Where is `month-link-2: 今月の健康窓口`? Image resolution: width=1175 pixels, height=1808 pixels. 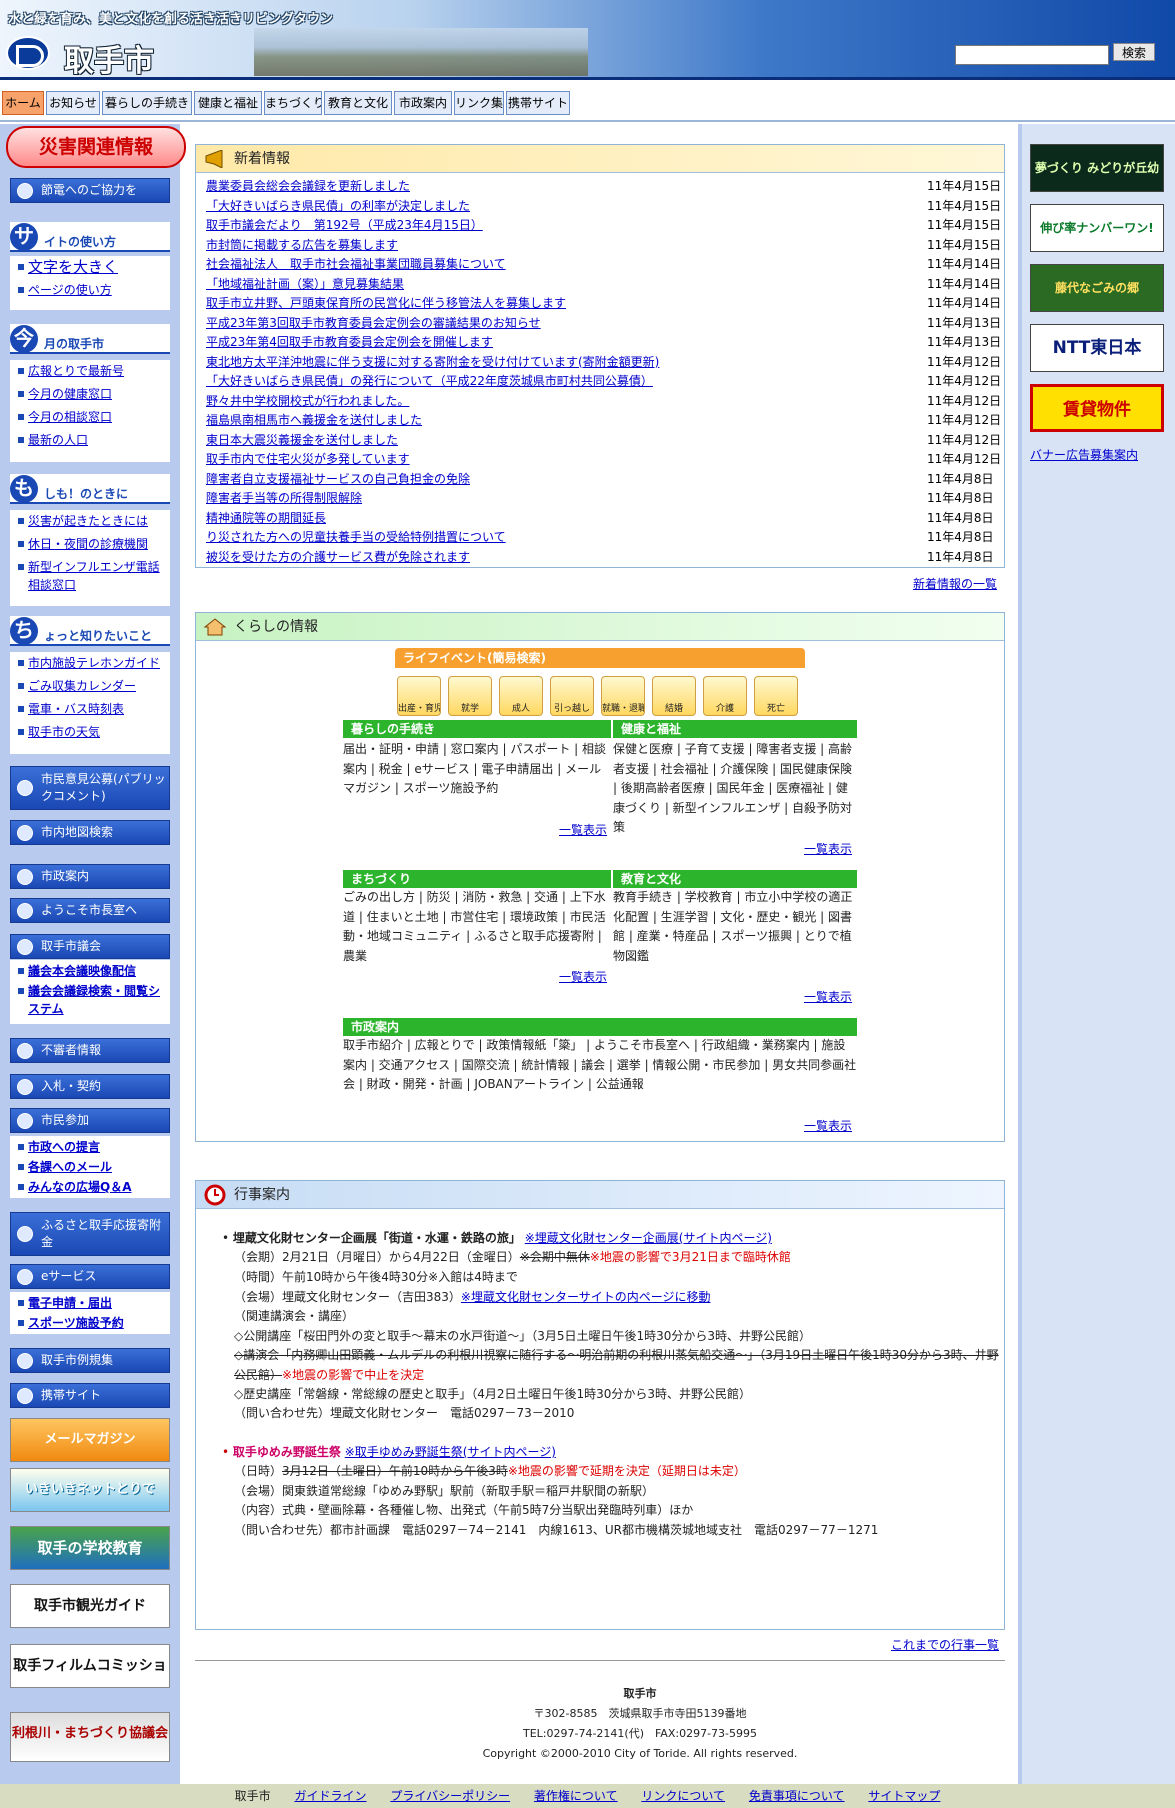
month-link-2: 今月の健康窓口 is located at coordinates (90, 394).